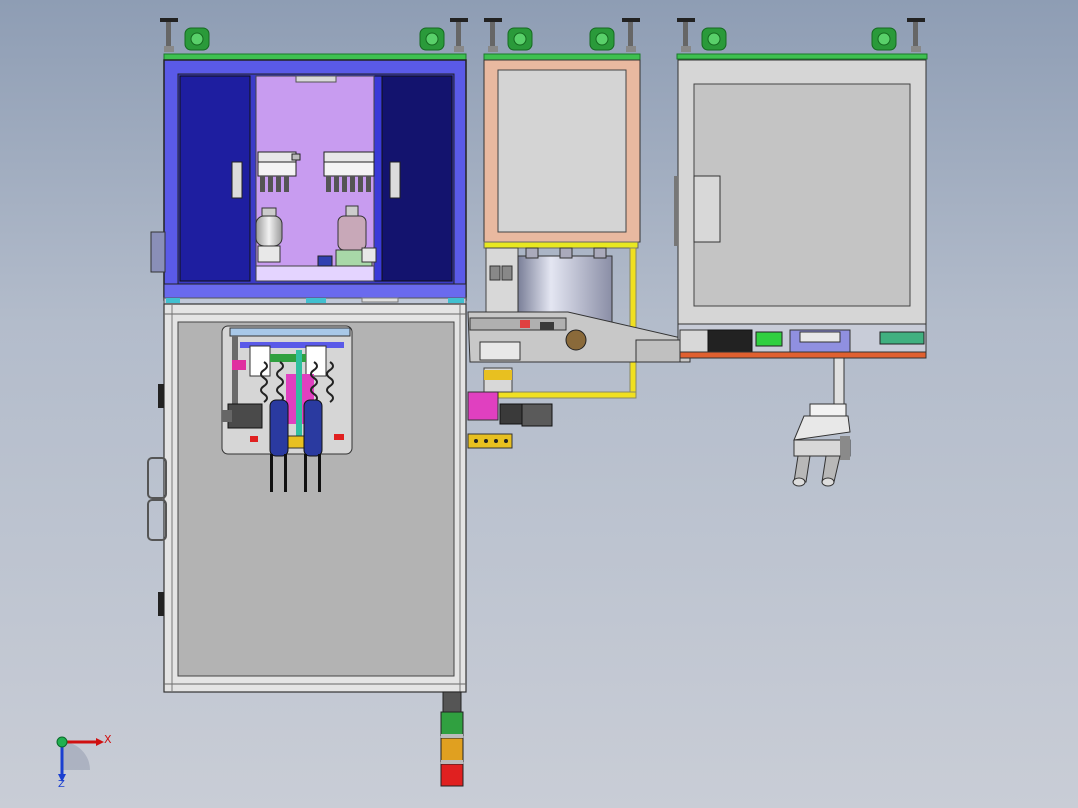 The image size is (1078, 808). Describe the element at coordinates (452, 775) in the screenshot. I see `signal-light-red` at that location.